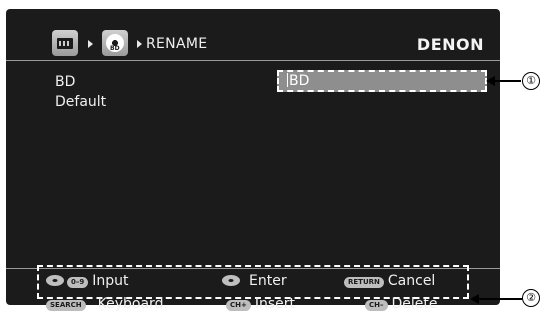 The image size is (546, 326). What do you see at coordinates (382, 81) in the screenshot?
I see `rename-input: BD` at bounding box center [382, 81].